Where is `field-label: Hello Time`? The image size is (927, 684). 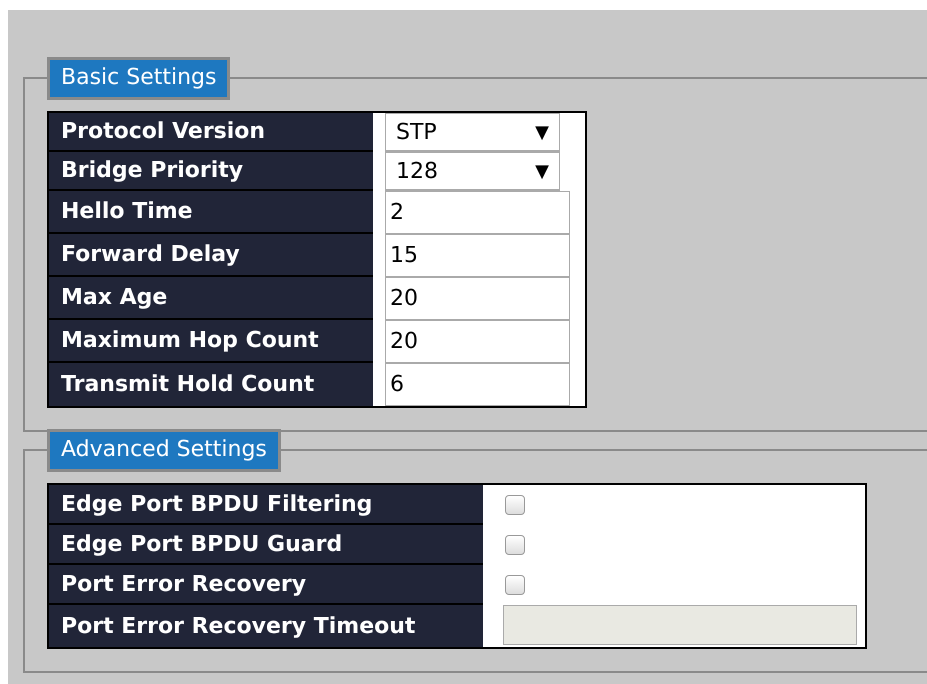
field-label: Hello Time is located at coordinates (211, 212).